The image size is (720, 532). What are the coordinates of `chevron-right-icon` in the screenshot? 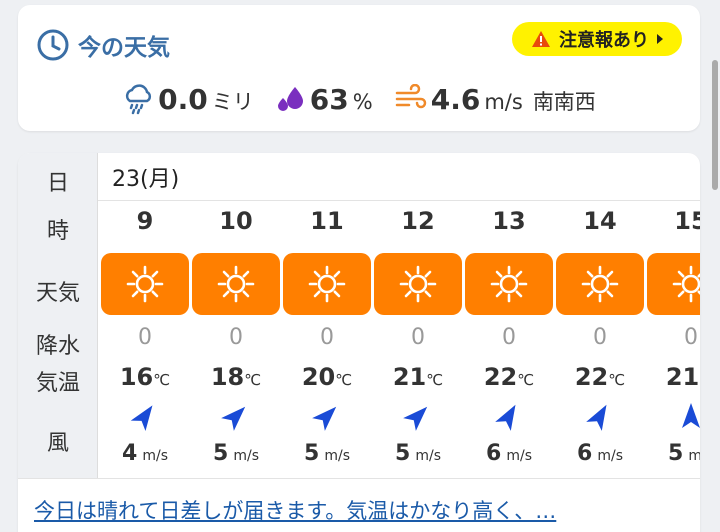 It's located at (660, 39).